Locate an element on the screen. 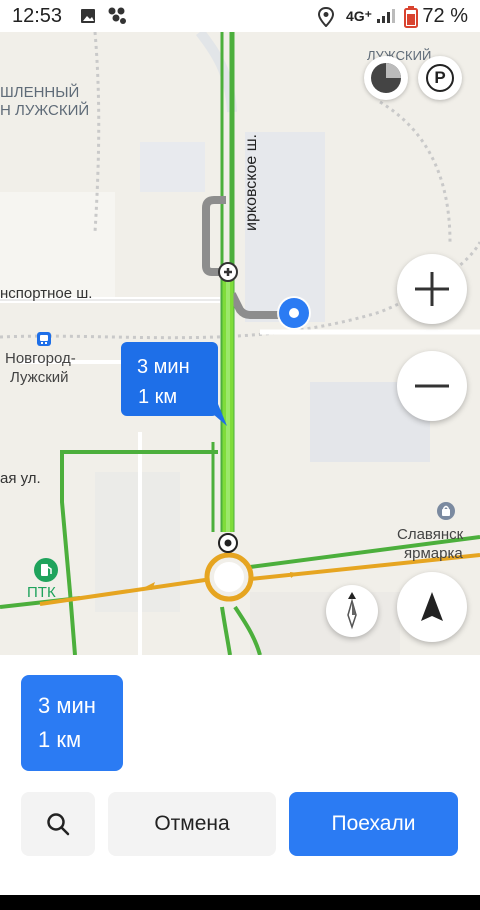  my-location-button is located at coordinates (432, 607).